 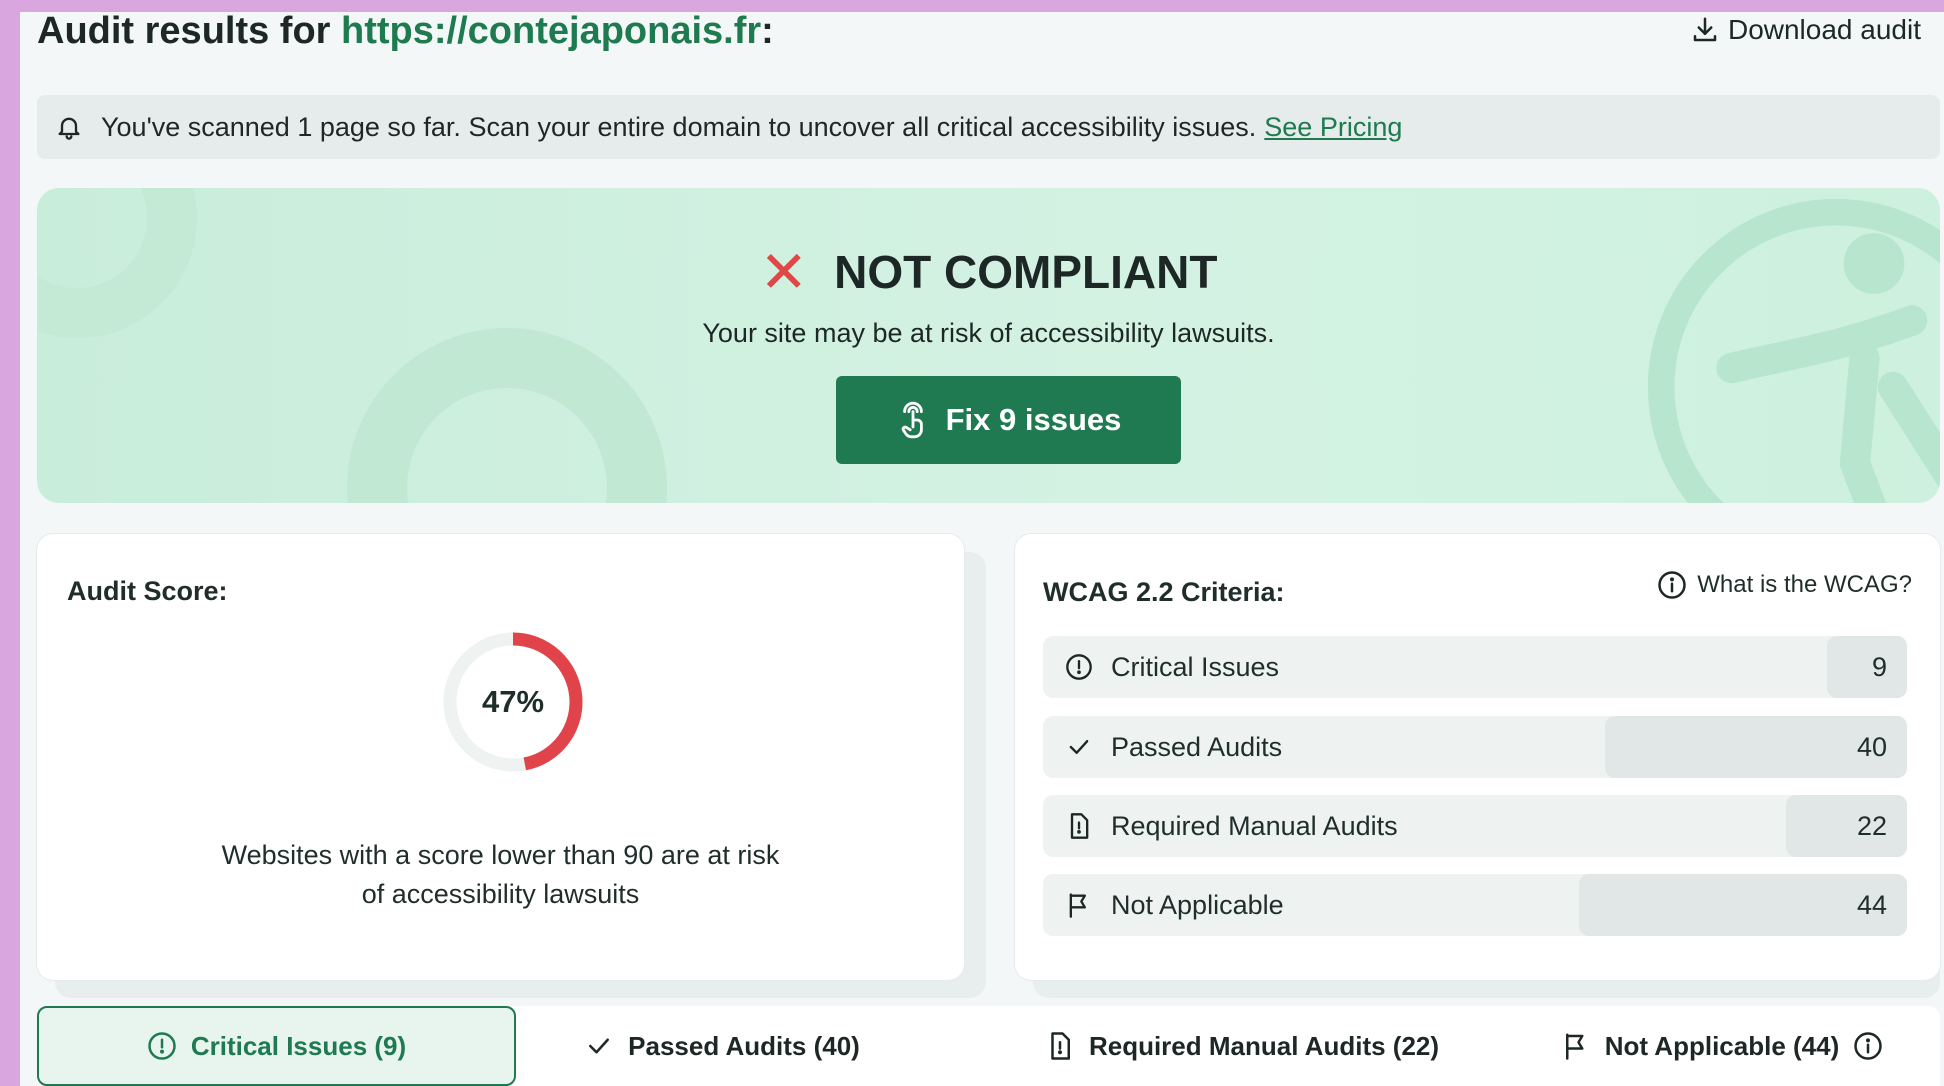 What do you see at coordinates (1475, 905) in the screenshot?
I see `criteria-row-not-applicable: Not Applicable 44` at bounding box center [1475, 905].